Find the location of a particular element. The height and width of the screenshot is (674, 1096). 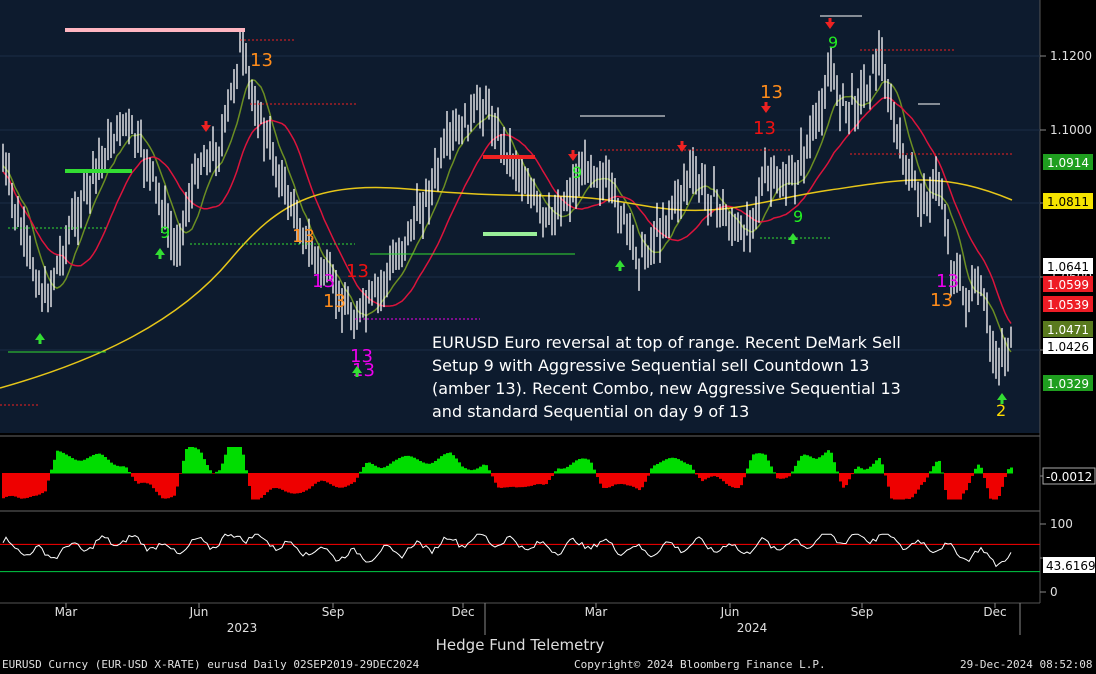

rsi-value-label: 43.6169 is located at coordinates (1071, 566).